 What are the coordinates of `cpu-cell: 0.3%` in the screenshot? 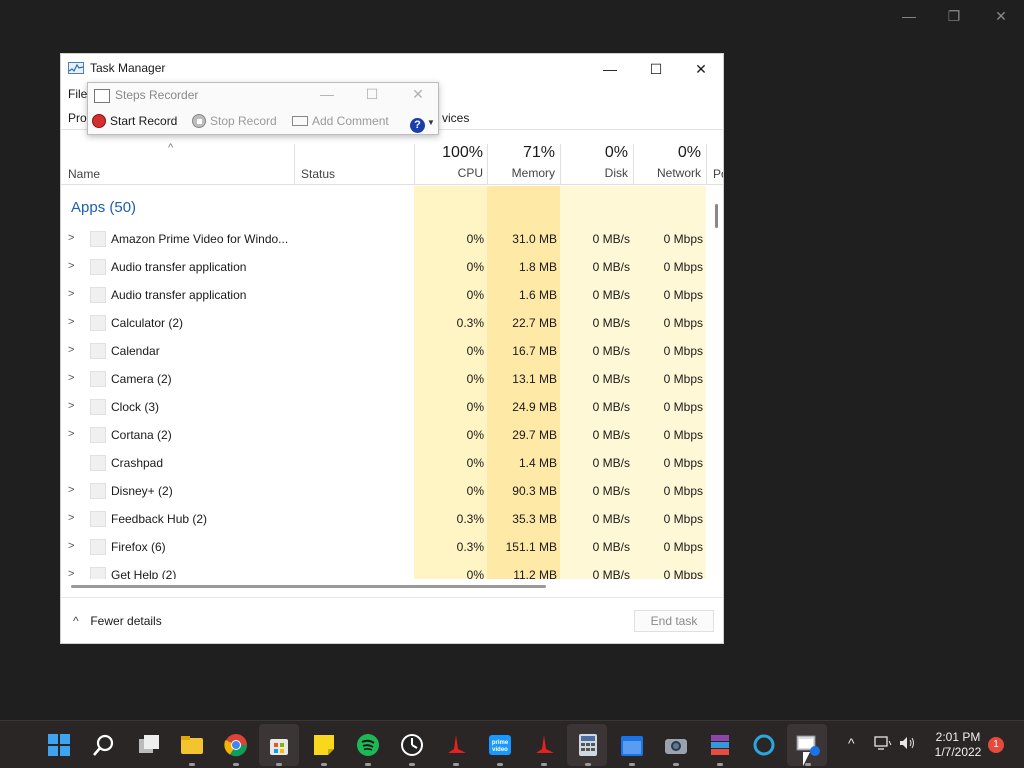 It's located at (470, 323).